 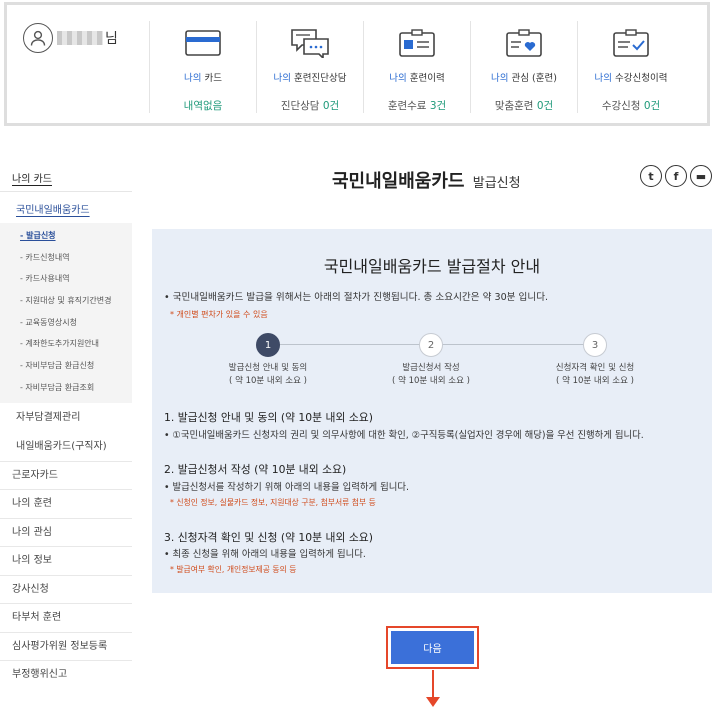 What do you see at coordinates (595, 374) in the screenshot?
I see `step-label-3: 신청자격 확인 및 신청( 약 10분 내외 소요 )` at bounding box center [595, 374].